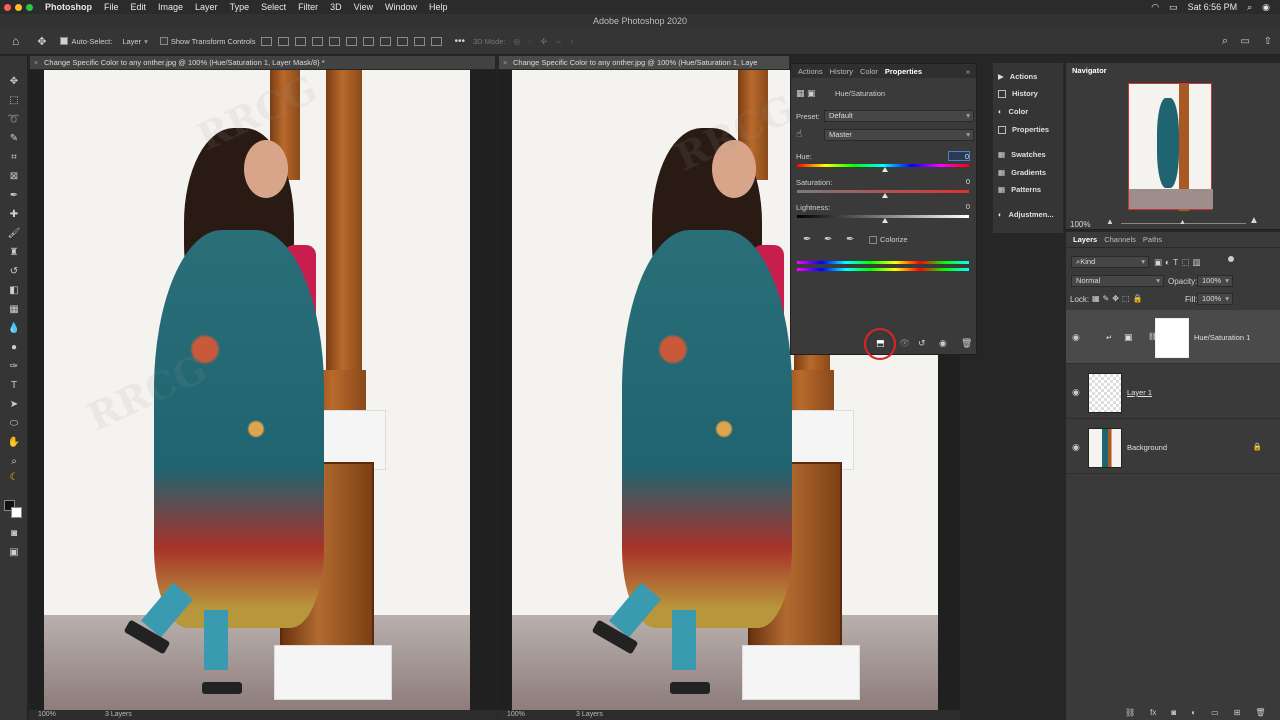 The width and height of the screenshot is (1280, 720). Describe the element at coordinates (14, 81) in the screenshot. I see `move-tool-icon: ✥` at that location.